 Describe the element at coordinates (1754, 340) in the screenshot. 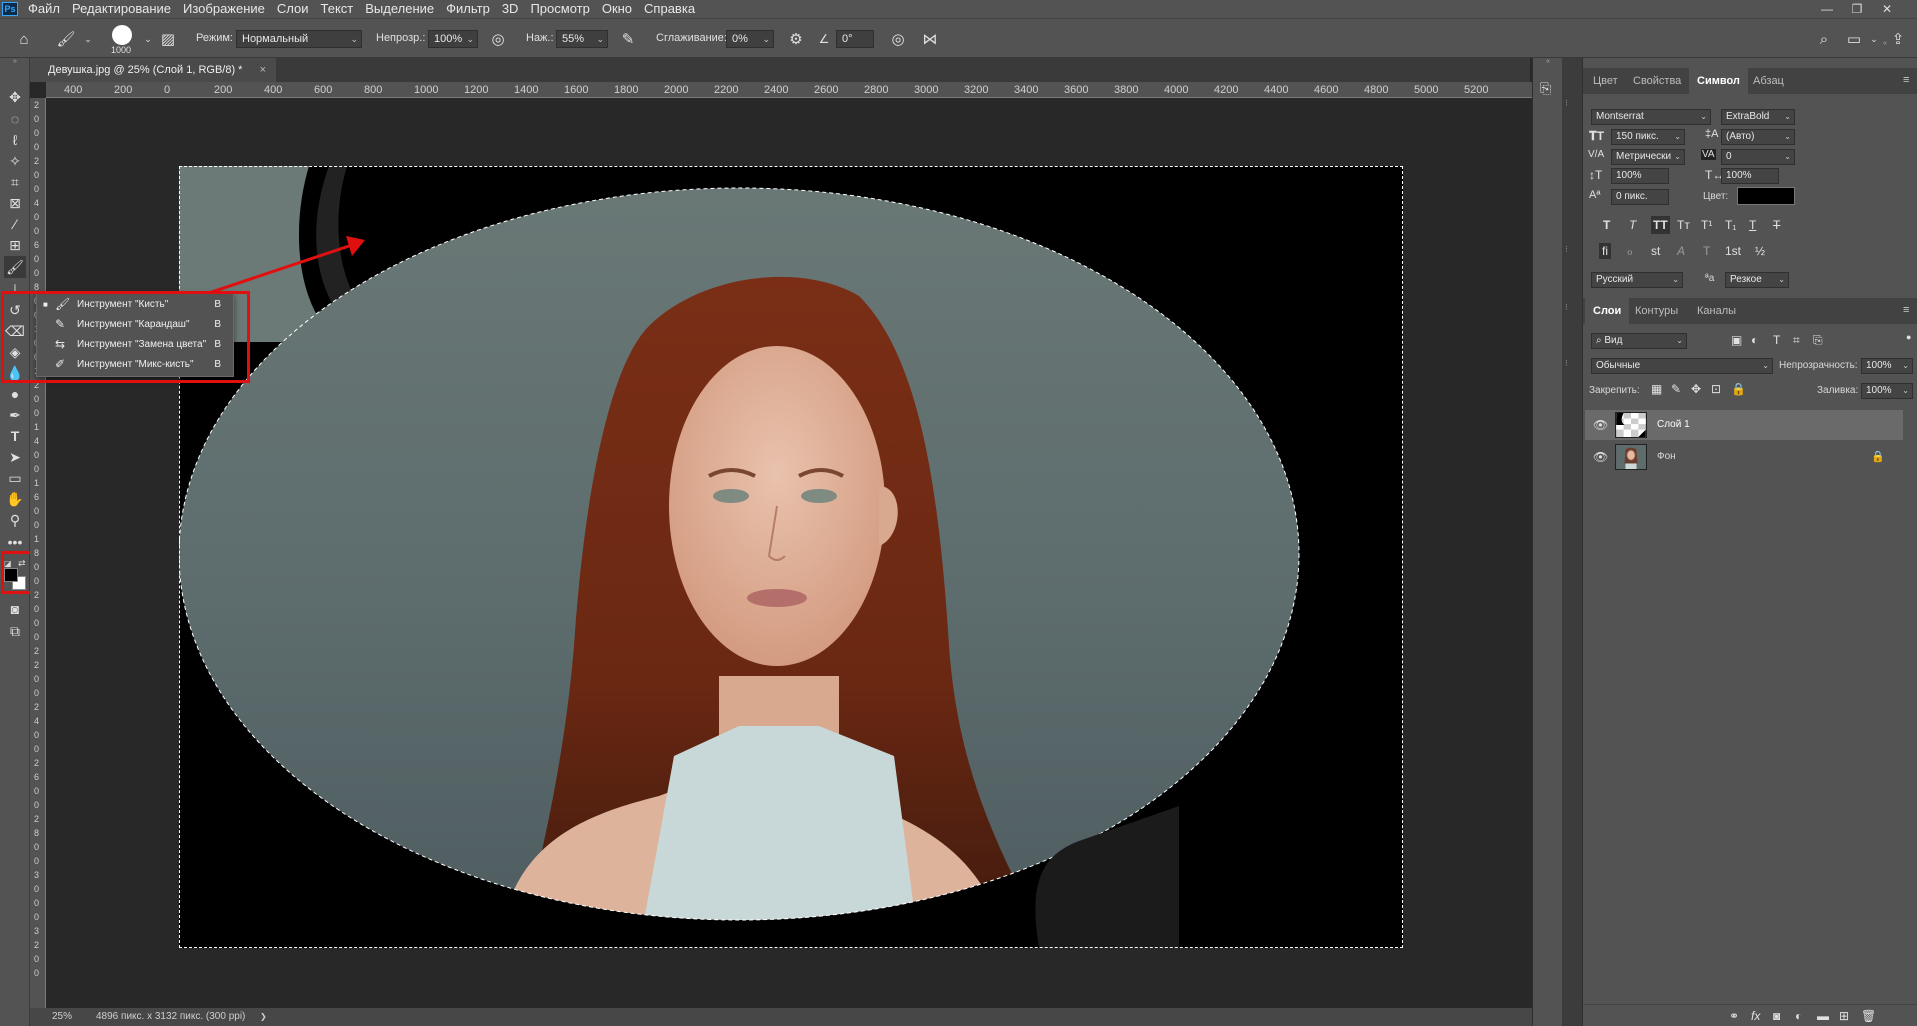

I see `filter-adjustment-icon: ◐` at that location.